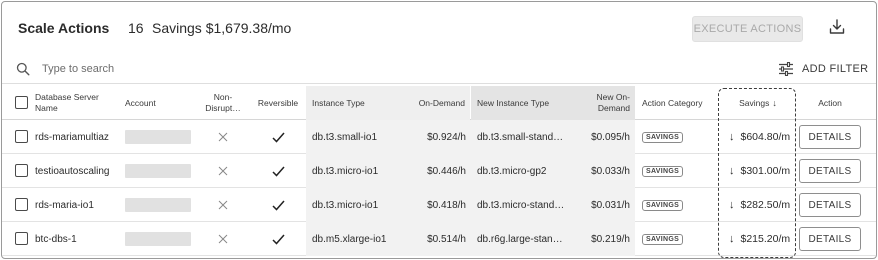 This screenshot has width=878, height=260. What do you see at coordinates (528, 171) in the screenshot?
I see `new-instance-type: db.t3.micro-gp2` at bounding box center [528, 171].